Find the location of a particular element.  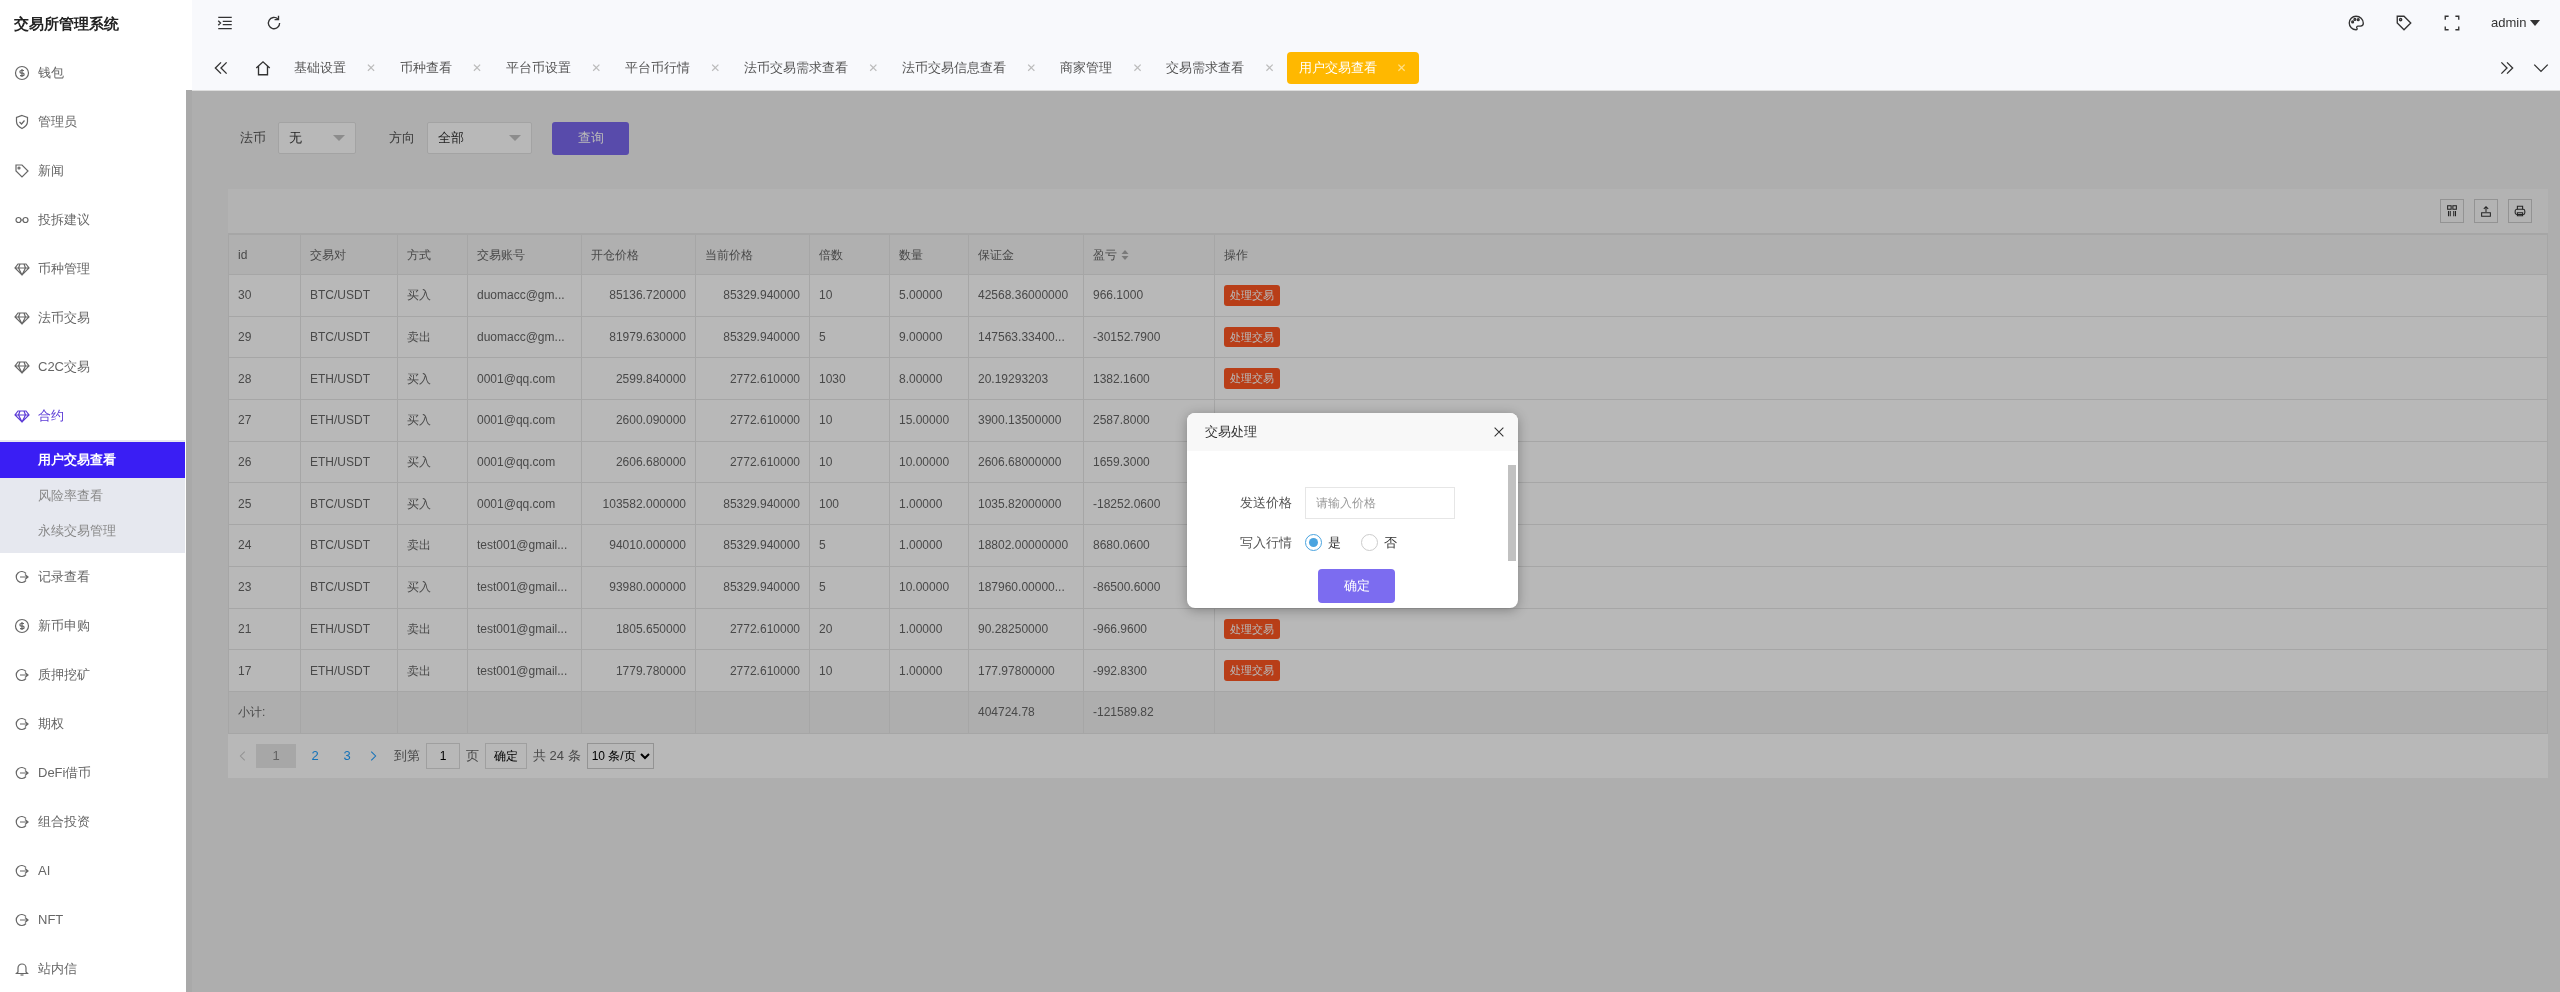

table-cell: 24 is located at coordinates (245, 545).